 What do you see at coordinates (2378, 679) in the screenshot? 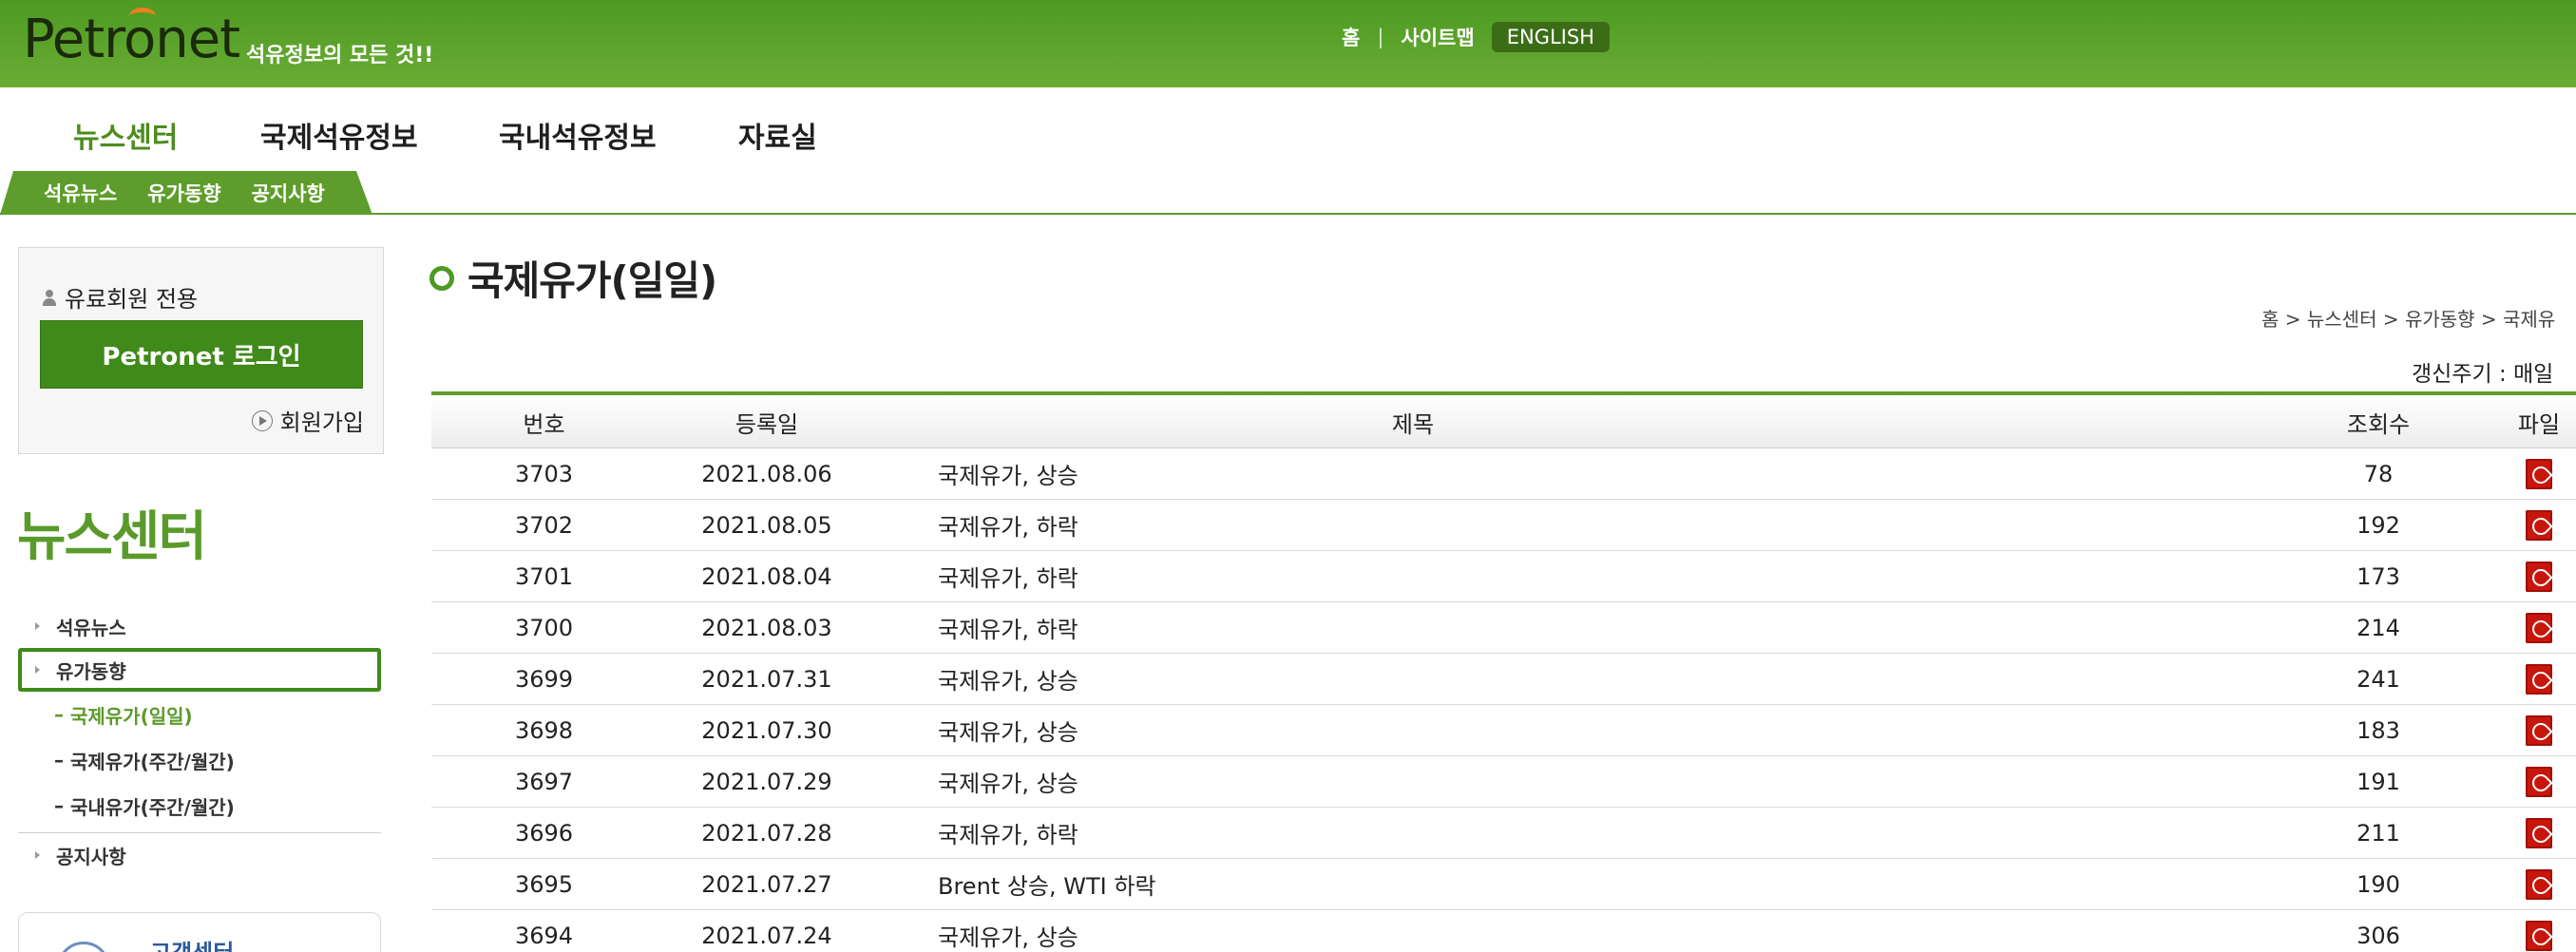
I see `row-views: 241` at bounding box center [2378, 679].